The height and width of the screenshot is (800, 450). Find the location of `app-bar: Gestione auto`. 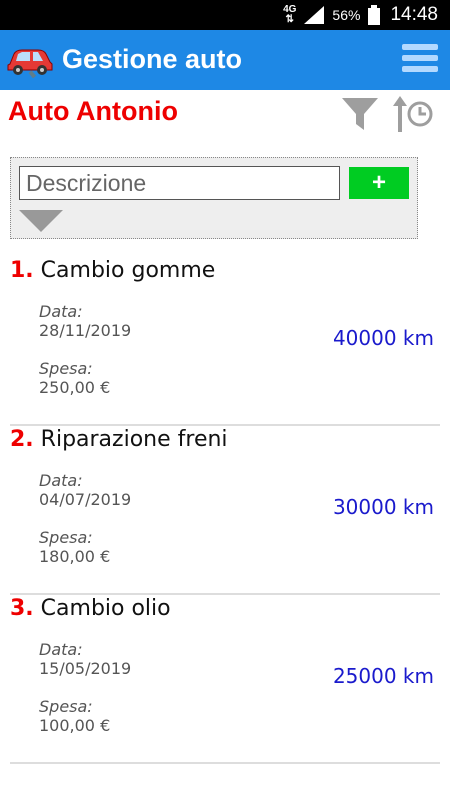

app-bar: Gestione auto is located at coordinates (225, 60).